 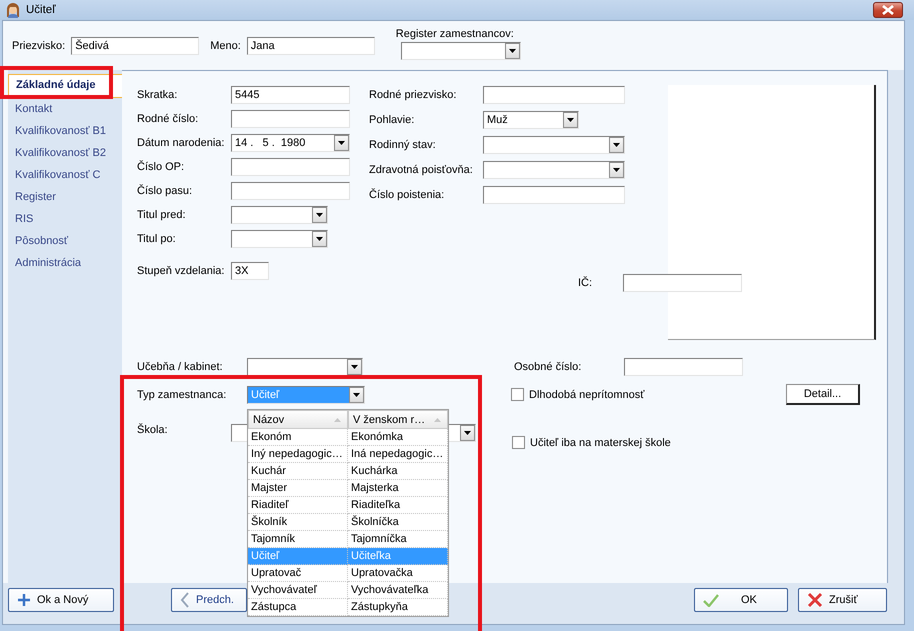 What do you see at coordinates (290, 95) in the screenshot?
I see `text-field: 5445` at bounding box center [290, 95].